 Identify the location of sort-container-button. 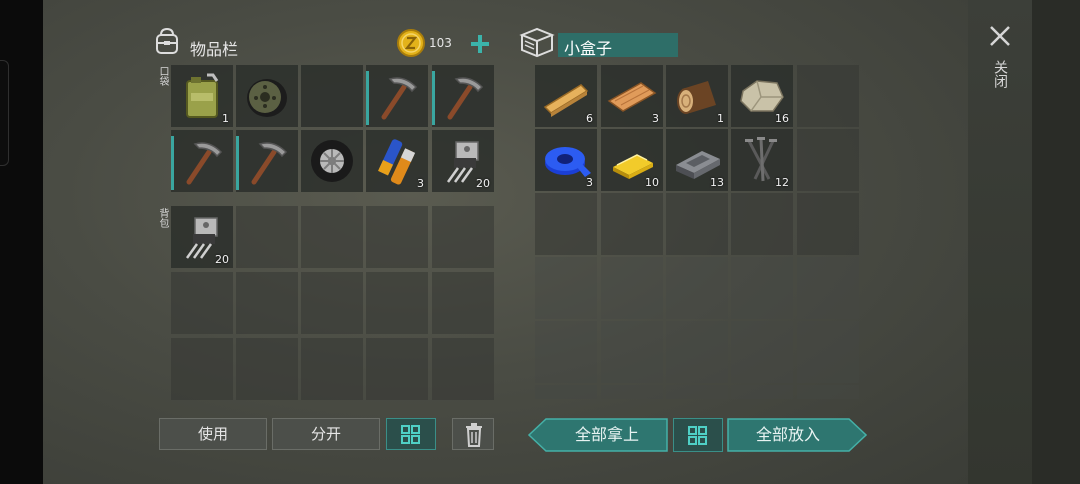
(698, 435).